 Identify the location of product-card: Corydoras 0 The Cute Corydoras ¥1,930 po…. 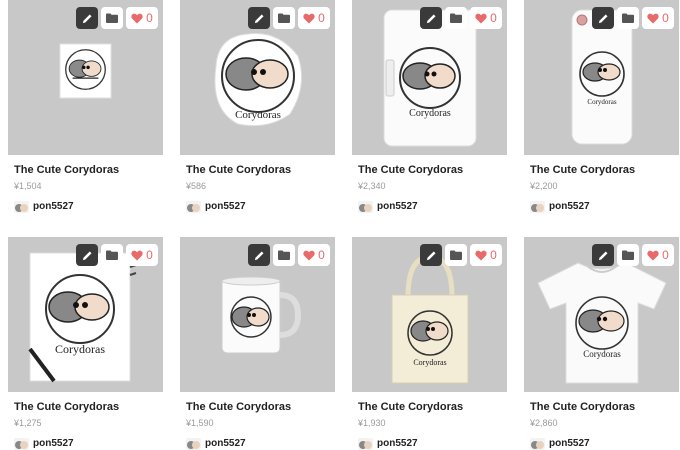
(429, 343).